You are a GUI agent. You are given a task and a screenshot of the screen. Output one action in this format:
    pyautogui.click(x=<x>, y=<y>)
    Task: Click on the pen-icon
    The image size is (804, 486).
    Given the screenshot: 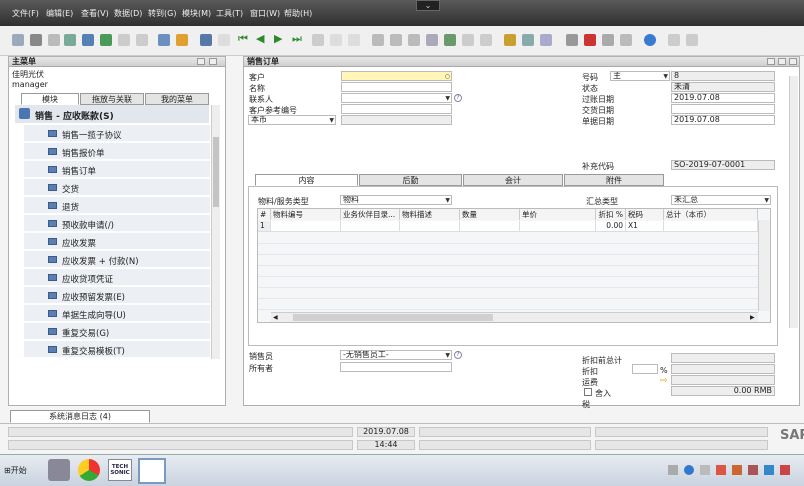 What is the action you would take?
    pyautogui.click(x=510, y=40)
    